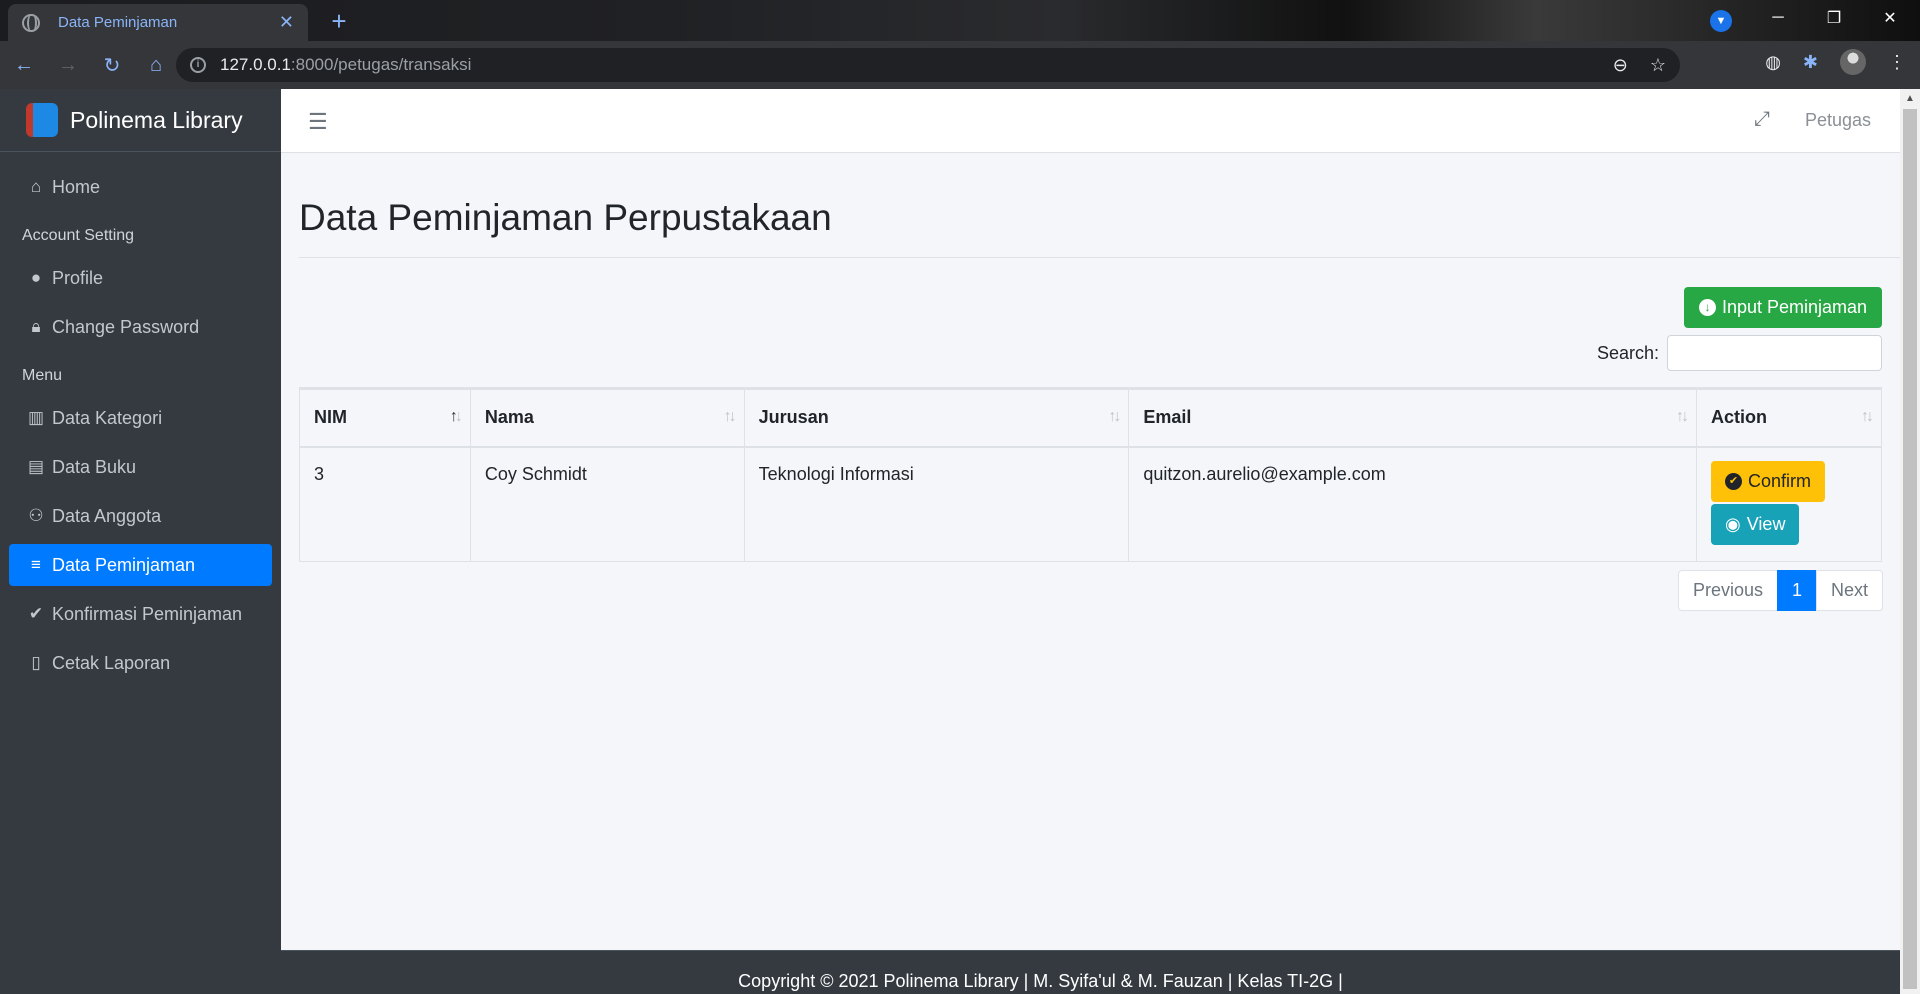 This screenshot has width=1920, height=994. I want to click on page-scrollbar: ▲, so click(1910, 541).